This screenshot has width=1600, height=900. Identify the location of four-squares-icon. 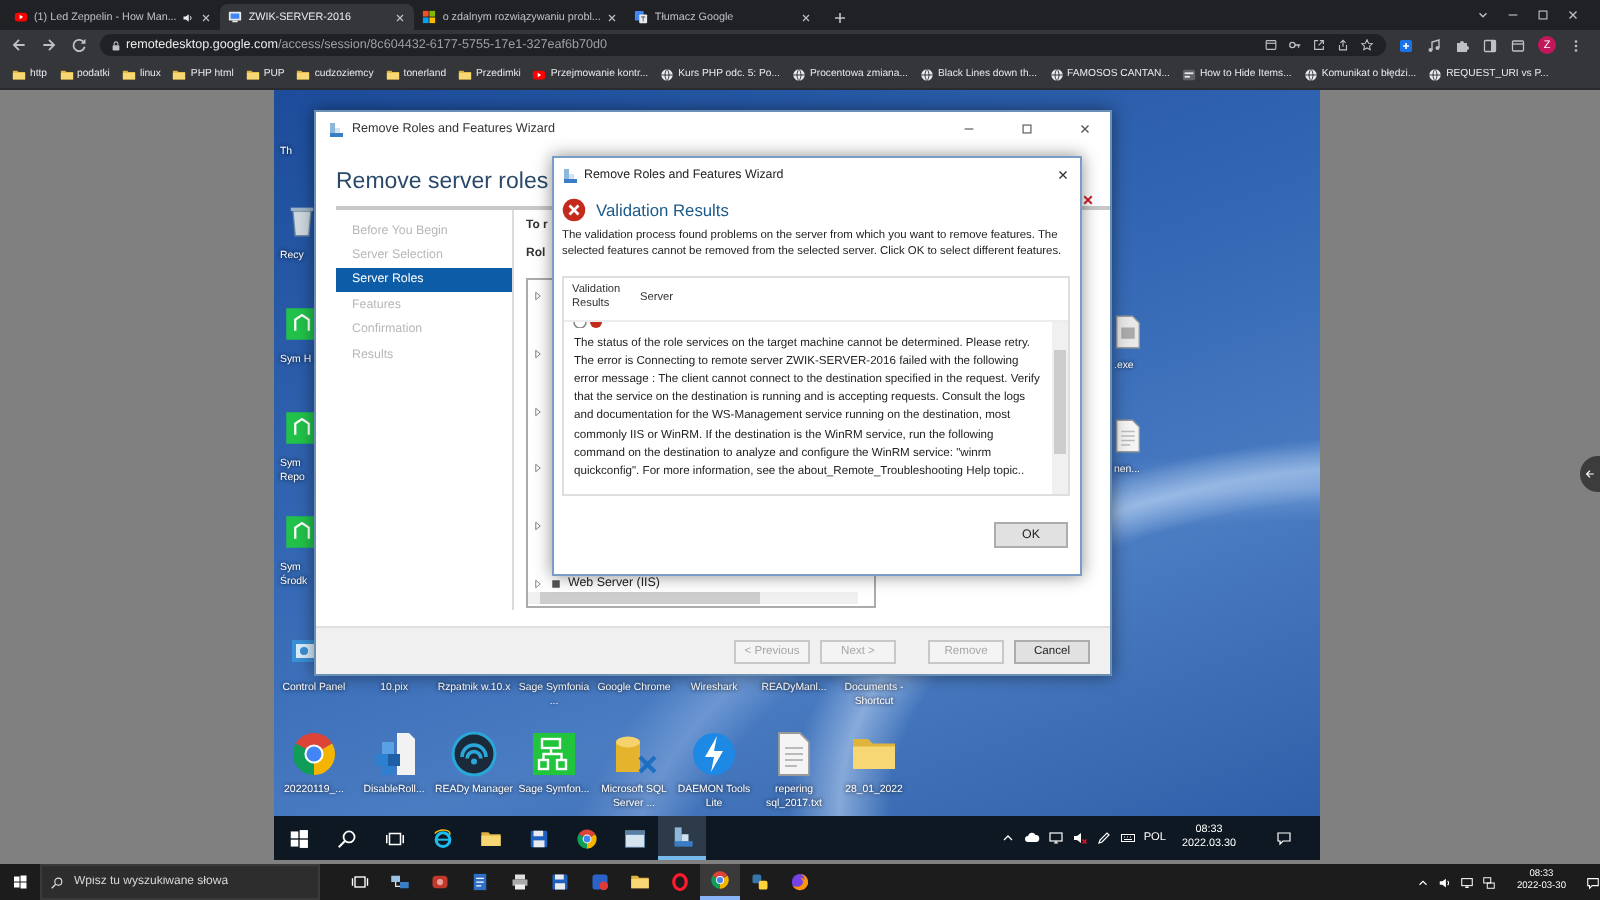
(429, 17).